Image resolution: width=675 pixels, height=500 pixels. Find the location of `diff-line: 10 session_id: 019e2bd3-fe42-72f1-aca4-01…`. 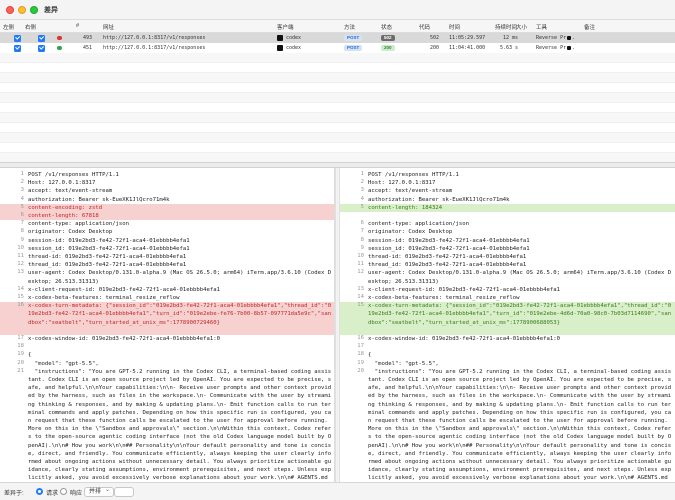

diff-line: 10 session_id: 019e2bd3-fe42-72f1-aca4-01… is located at coordinates (167, 249).